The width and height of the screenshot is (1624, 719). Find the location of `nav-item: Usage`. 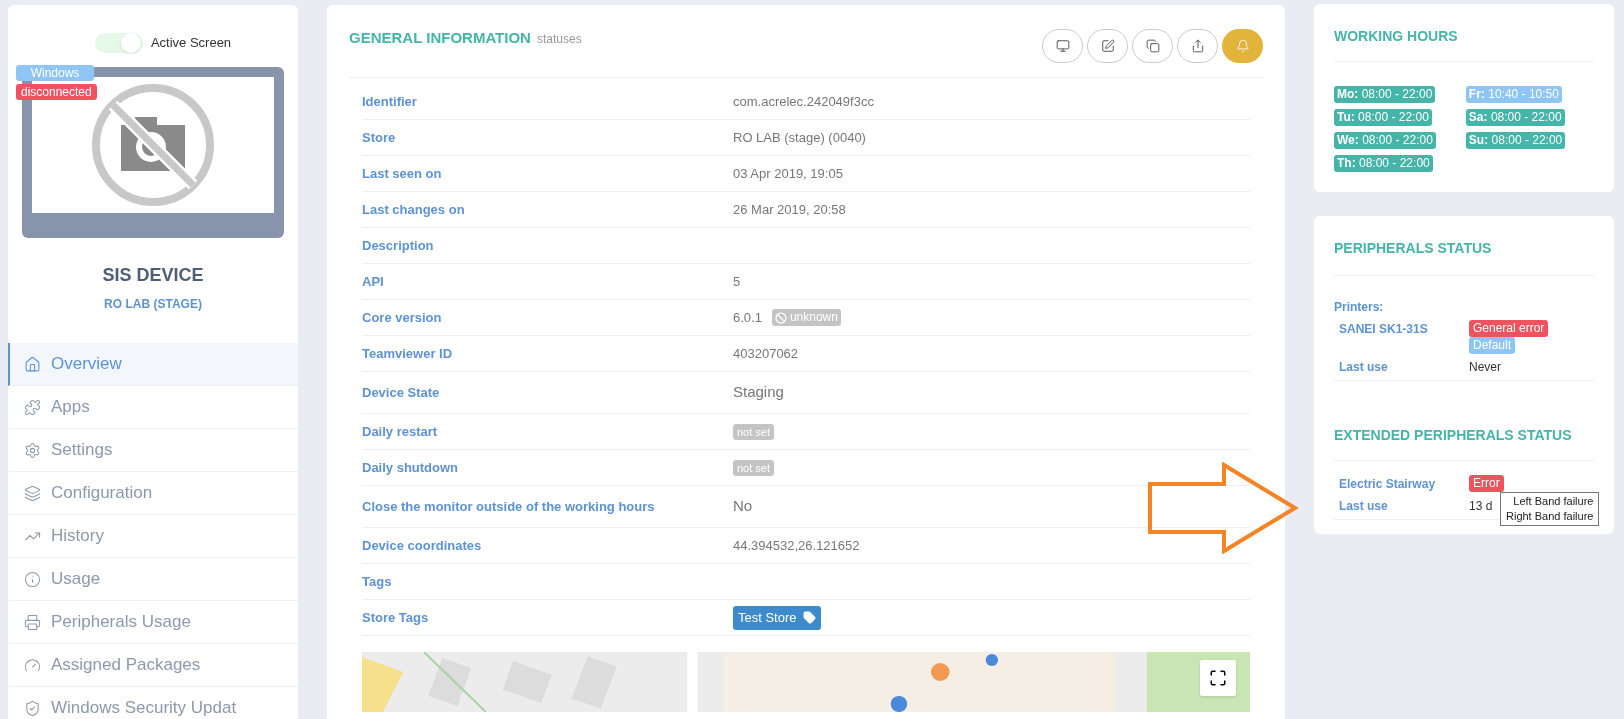

nav-item: Usage is located at coordinates (153, 579).